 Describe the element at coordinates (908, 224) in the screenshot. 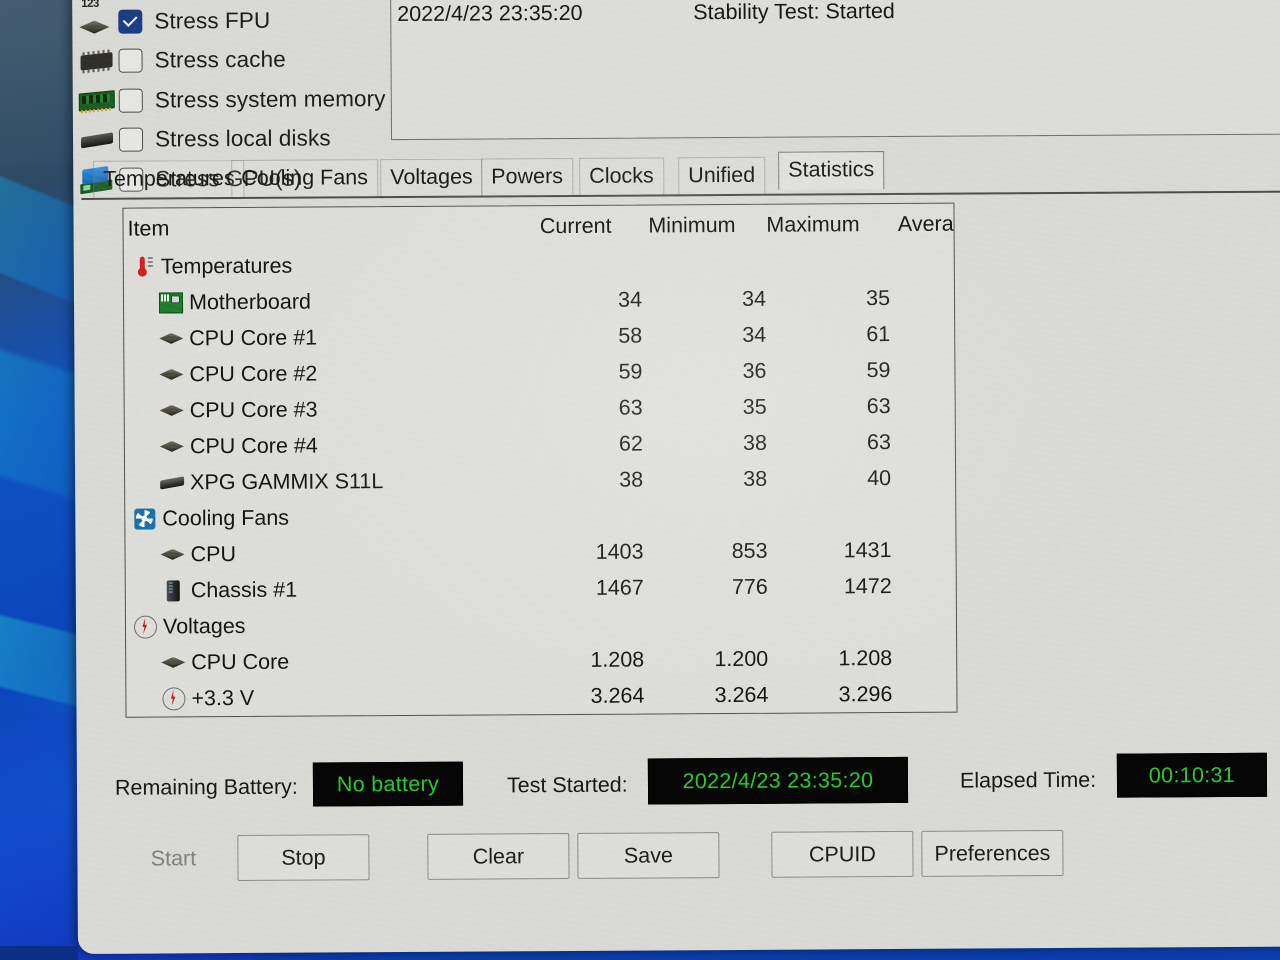

I see `column-header-average: Average` at that location.